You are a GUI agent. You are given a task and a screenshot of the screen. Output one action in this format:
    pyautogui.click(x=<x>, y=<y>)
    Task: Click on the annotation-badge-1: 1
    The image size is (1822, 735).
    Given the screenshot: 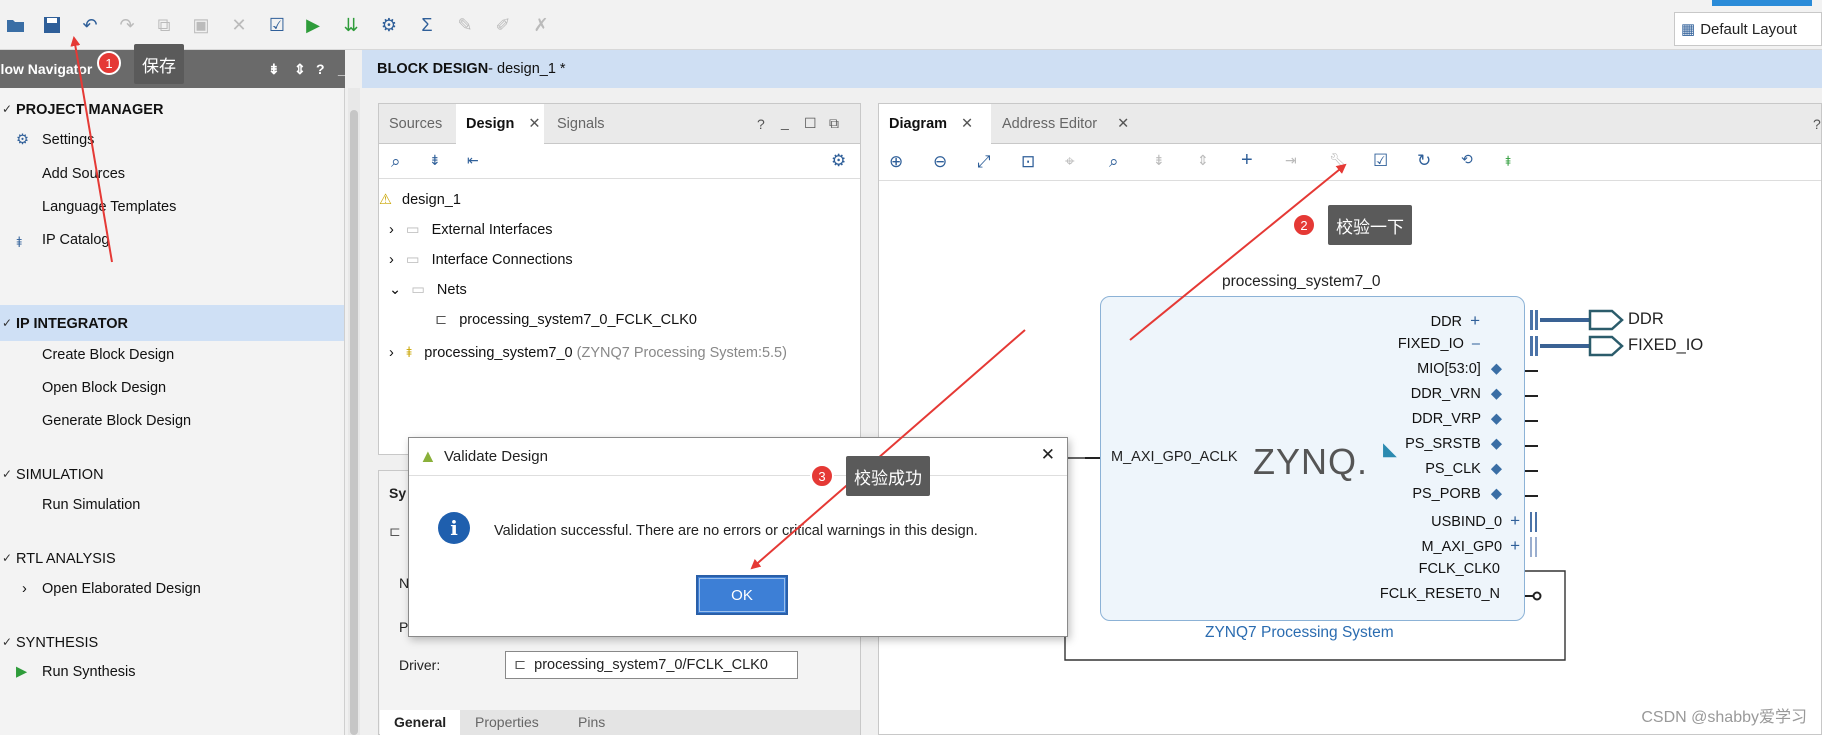 What is the action you would take?
    pyautogui.click(x=109, y=63)
    